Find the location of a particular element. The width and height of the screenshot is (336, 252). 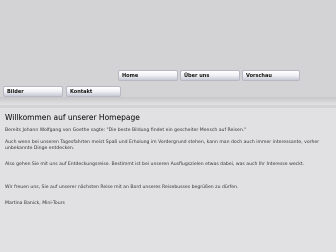

page-title: Willkommen auf unserer Homepage is located at coordinates (72, 117).